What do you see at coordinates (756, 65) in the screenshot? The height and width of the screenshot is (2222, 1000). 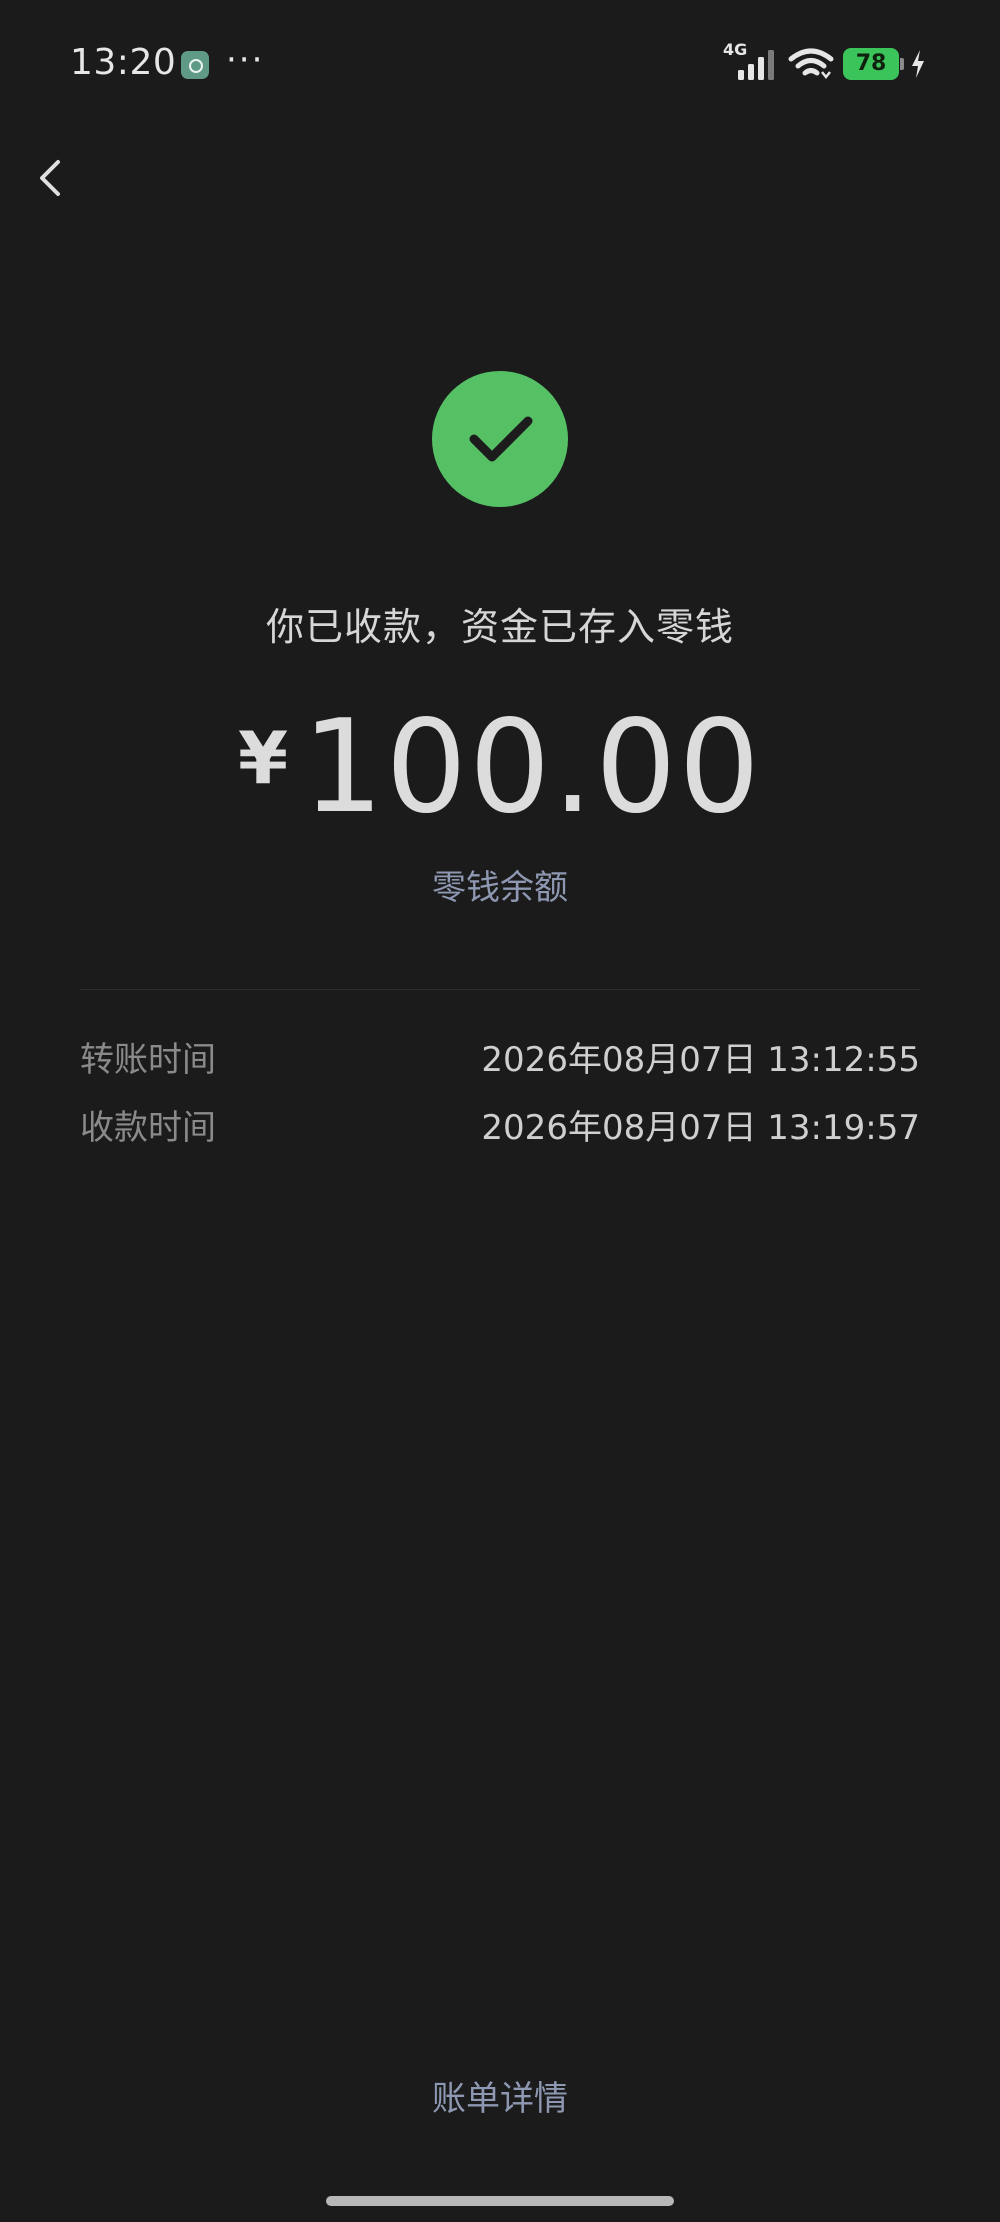 I see `signal-icon` at bounding box center [756, 65].